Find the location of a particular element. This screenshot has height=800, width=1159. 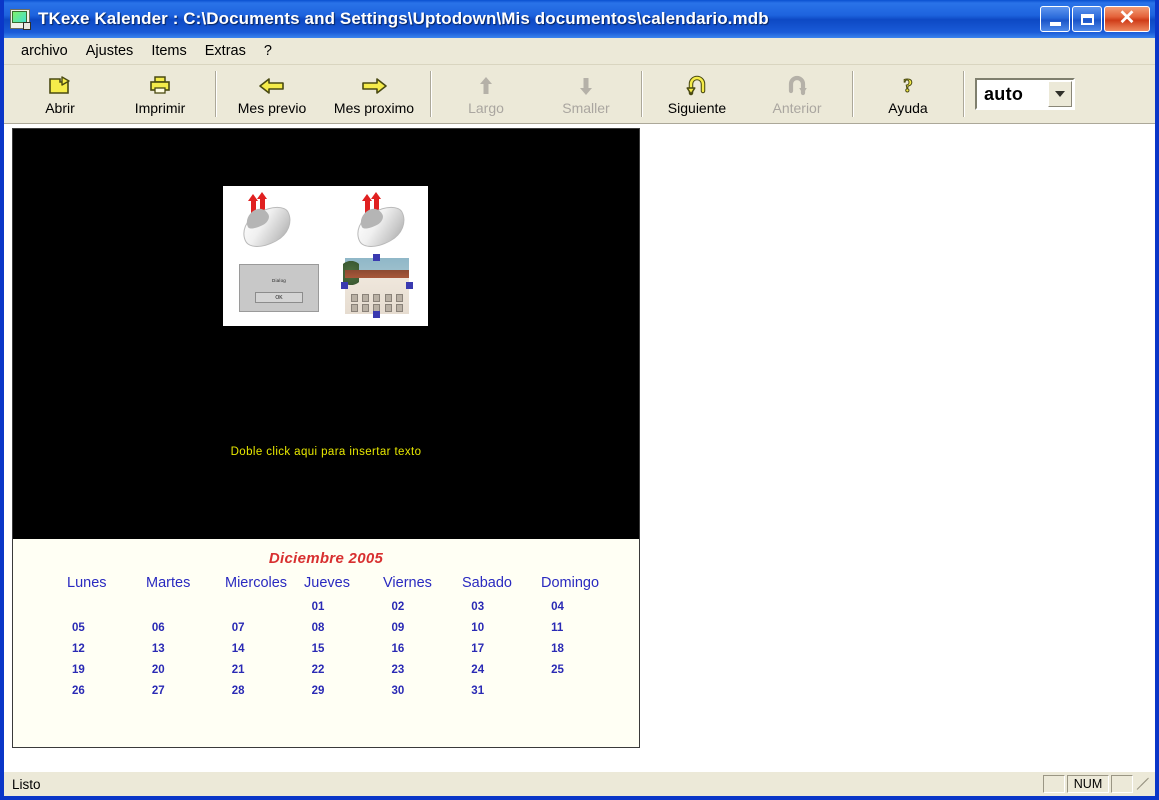

maximize-icon is located at coordinates (1087, 19).